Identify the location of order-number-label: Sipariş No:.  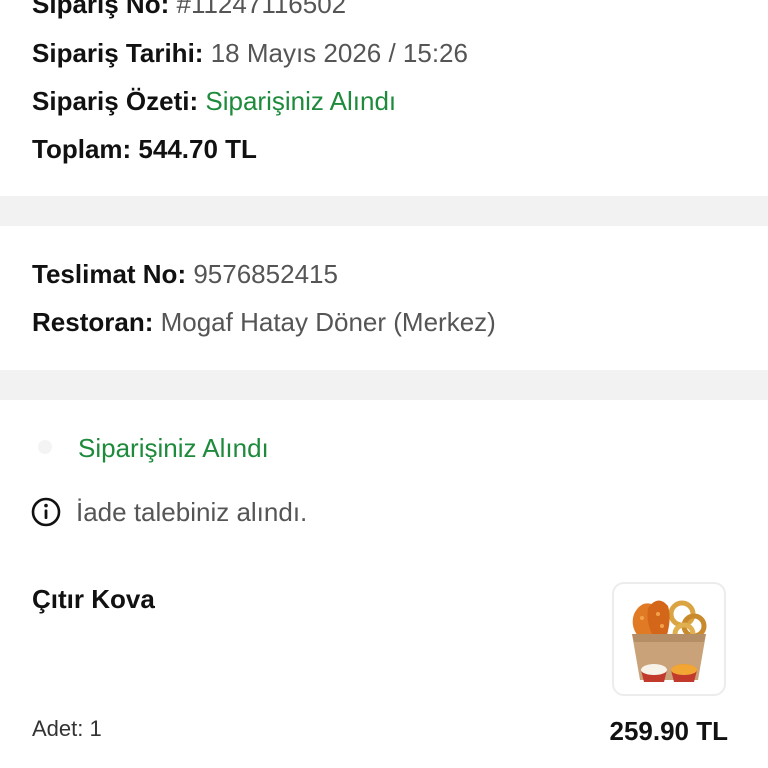
(101, 9).